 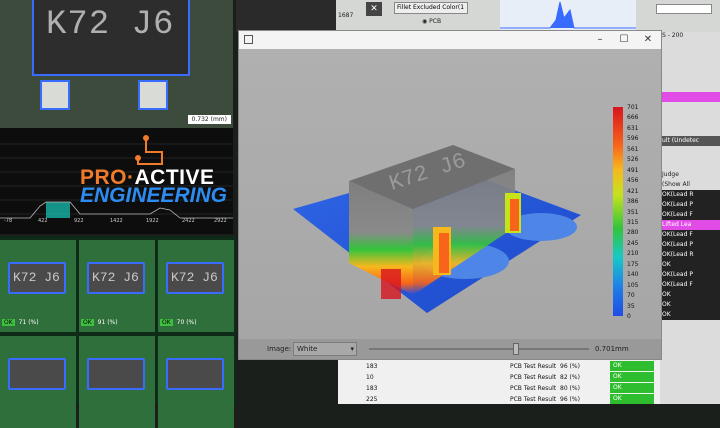 I want to click on height-slider, so click(x=479, y=349).